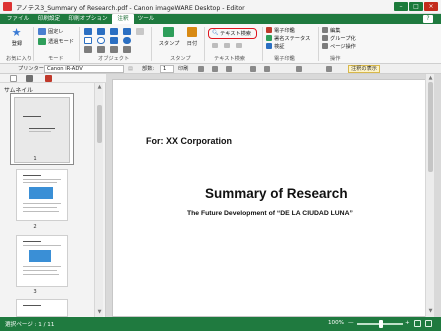 The height and width of the screenshot is (331, 441). What do you see at coordinates (325, 46) in the screenshot?
I see `page-operation-icon` at bounding box center [325, 46].